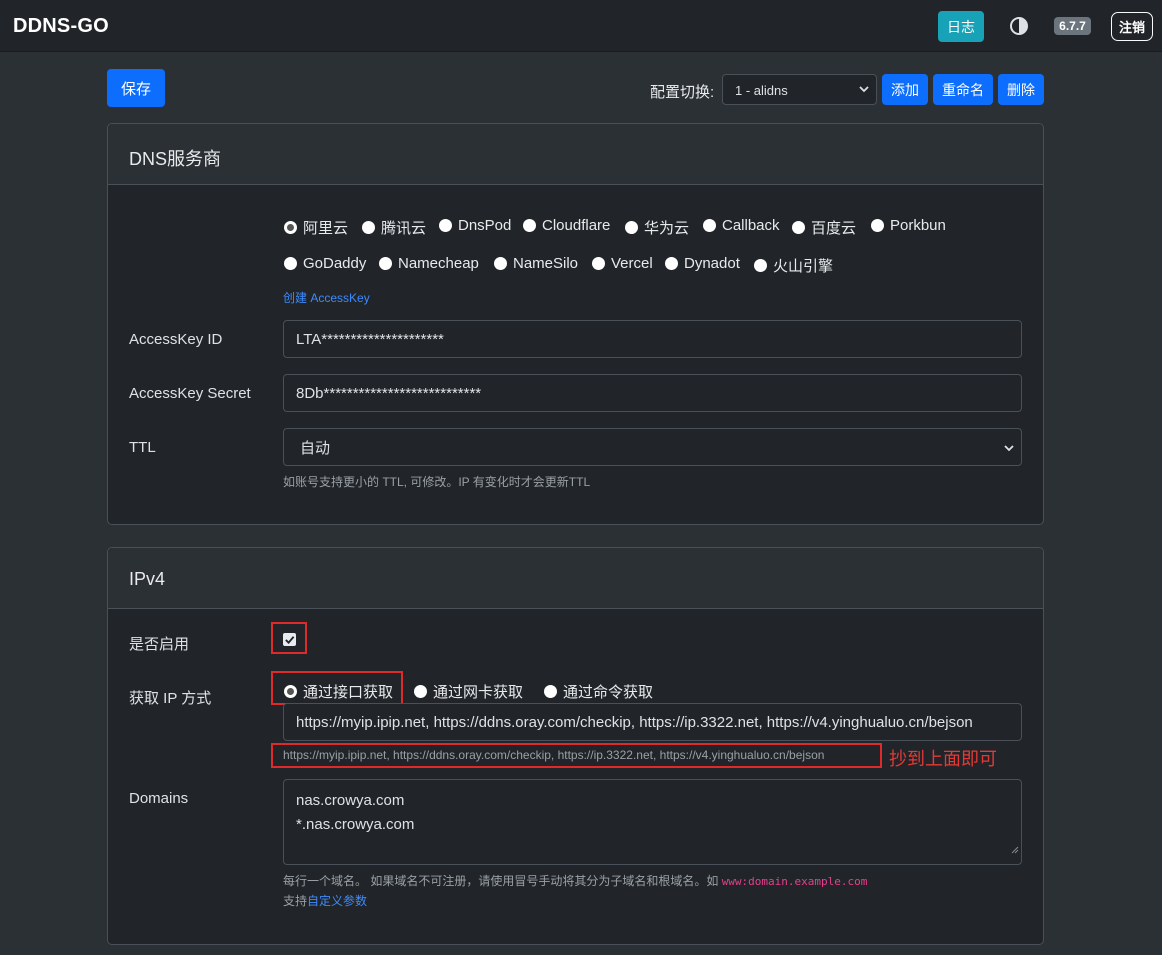  What do you see at coordinates (335, 263) in the screenshot?
I see `provider-label: GoDaddy` at bounding box center [335, 263].